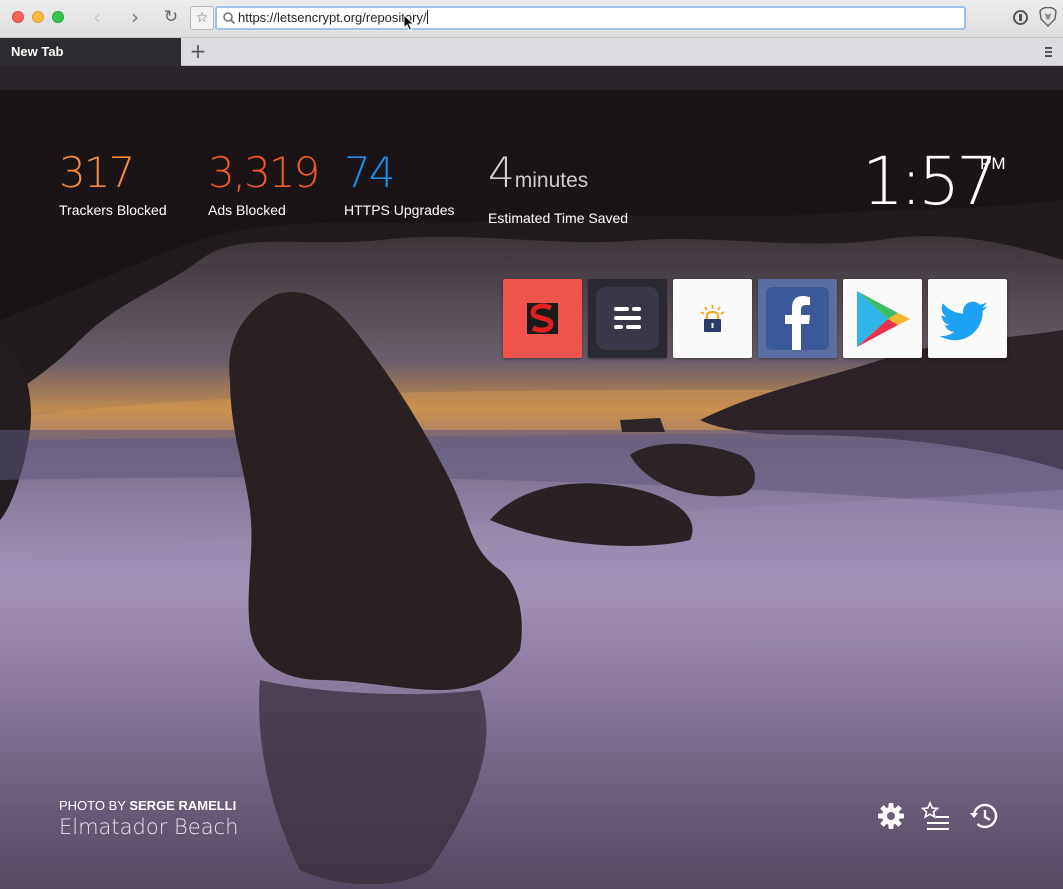 This screenshot has width=1063, height=889. Describe the element at coordinates (171, 18) in the screenshot. I see `reload-button: ↻` at that location.